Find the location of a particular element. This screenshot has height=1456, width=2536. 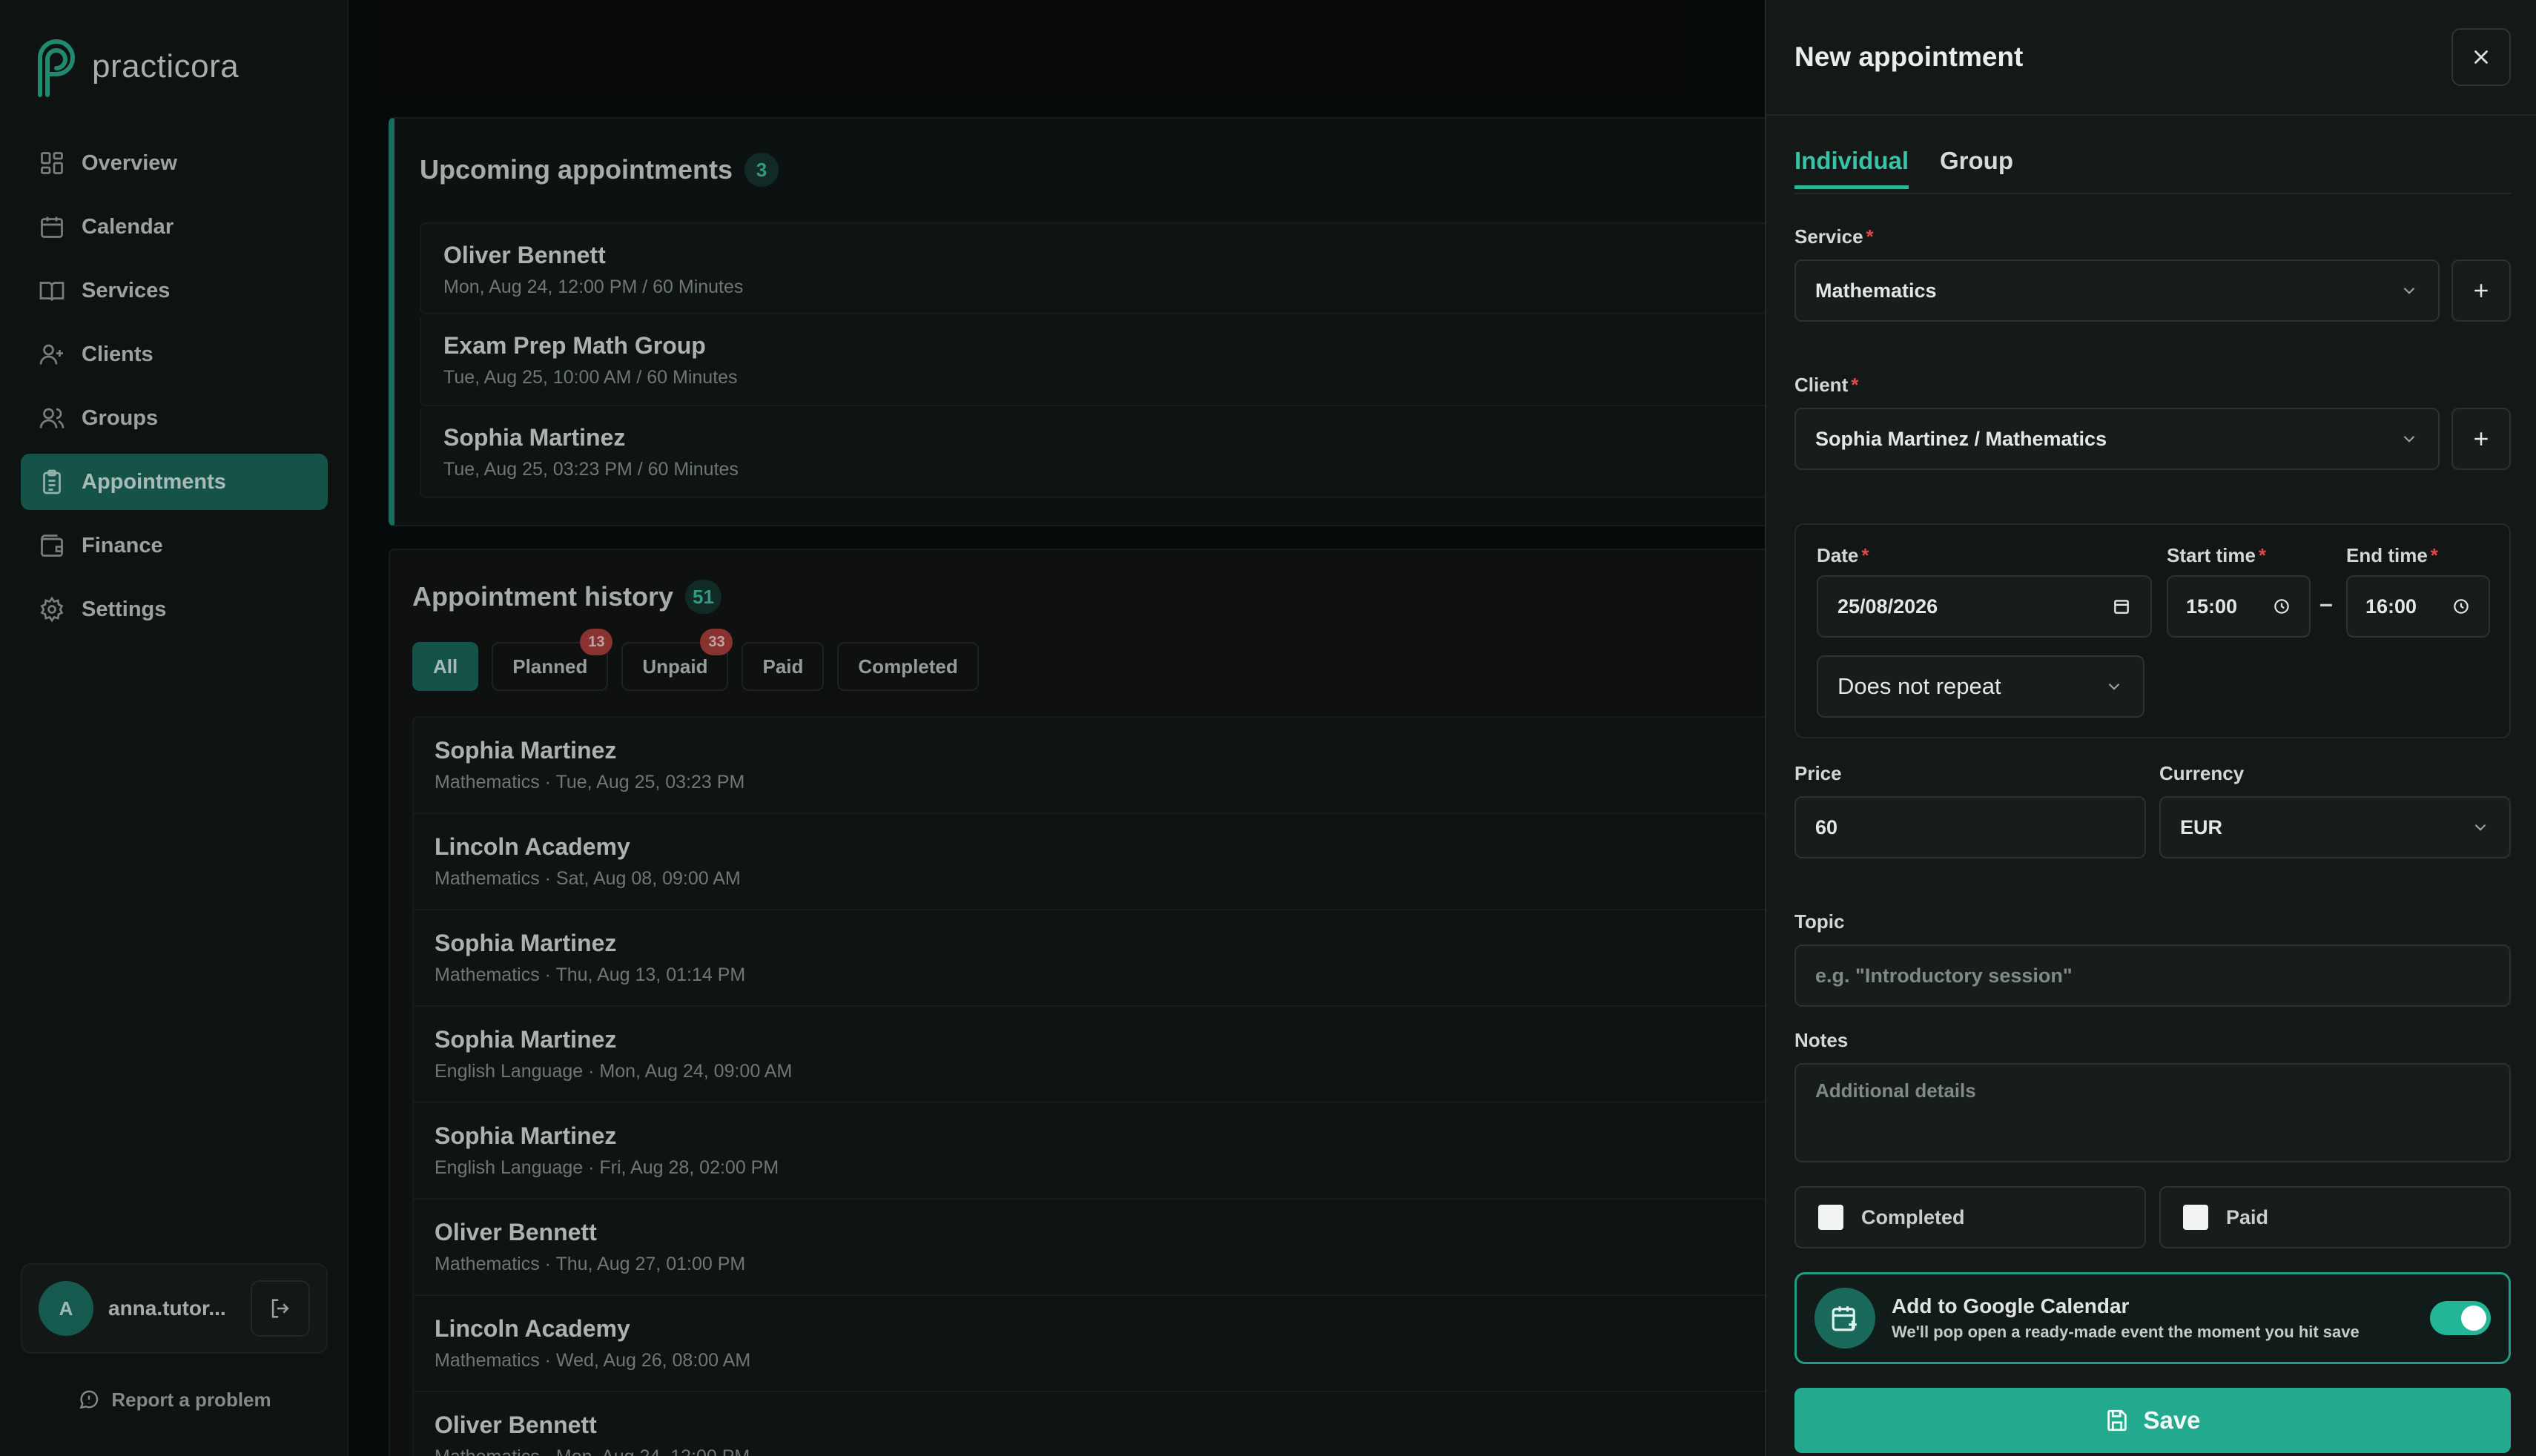

price-label: Price is located at coordinates (1818, 773).